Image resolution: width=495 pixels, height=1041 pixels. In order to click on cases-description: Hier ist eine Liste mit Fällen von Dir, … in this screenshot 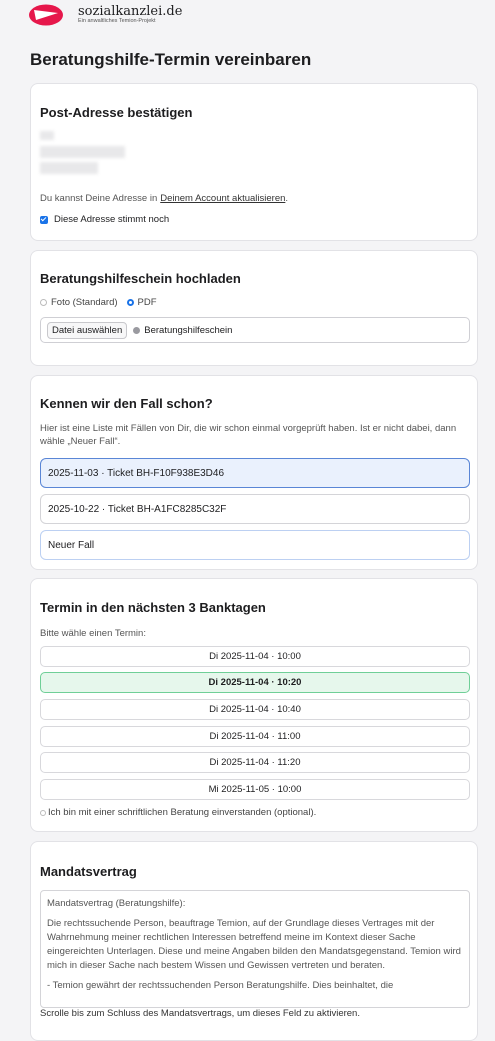, I will do `click(248, 435)`.